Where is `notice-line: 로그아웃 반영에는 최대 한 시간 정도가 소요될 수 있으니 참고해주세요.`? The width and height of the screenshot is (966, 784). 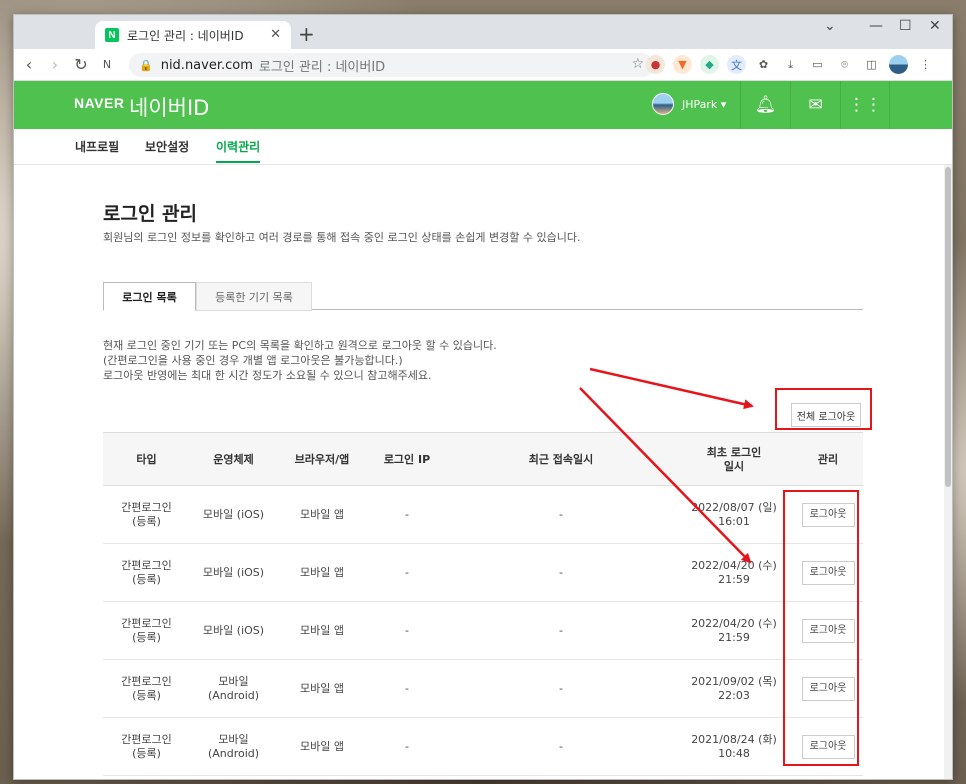
notice-line: 로그아웃 반영에는 최대 한 시간 정도가 소요될 수 있으니 참고해주세요. is located at coordinates (267, 375).